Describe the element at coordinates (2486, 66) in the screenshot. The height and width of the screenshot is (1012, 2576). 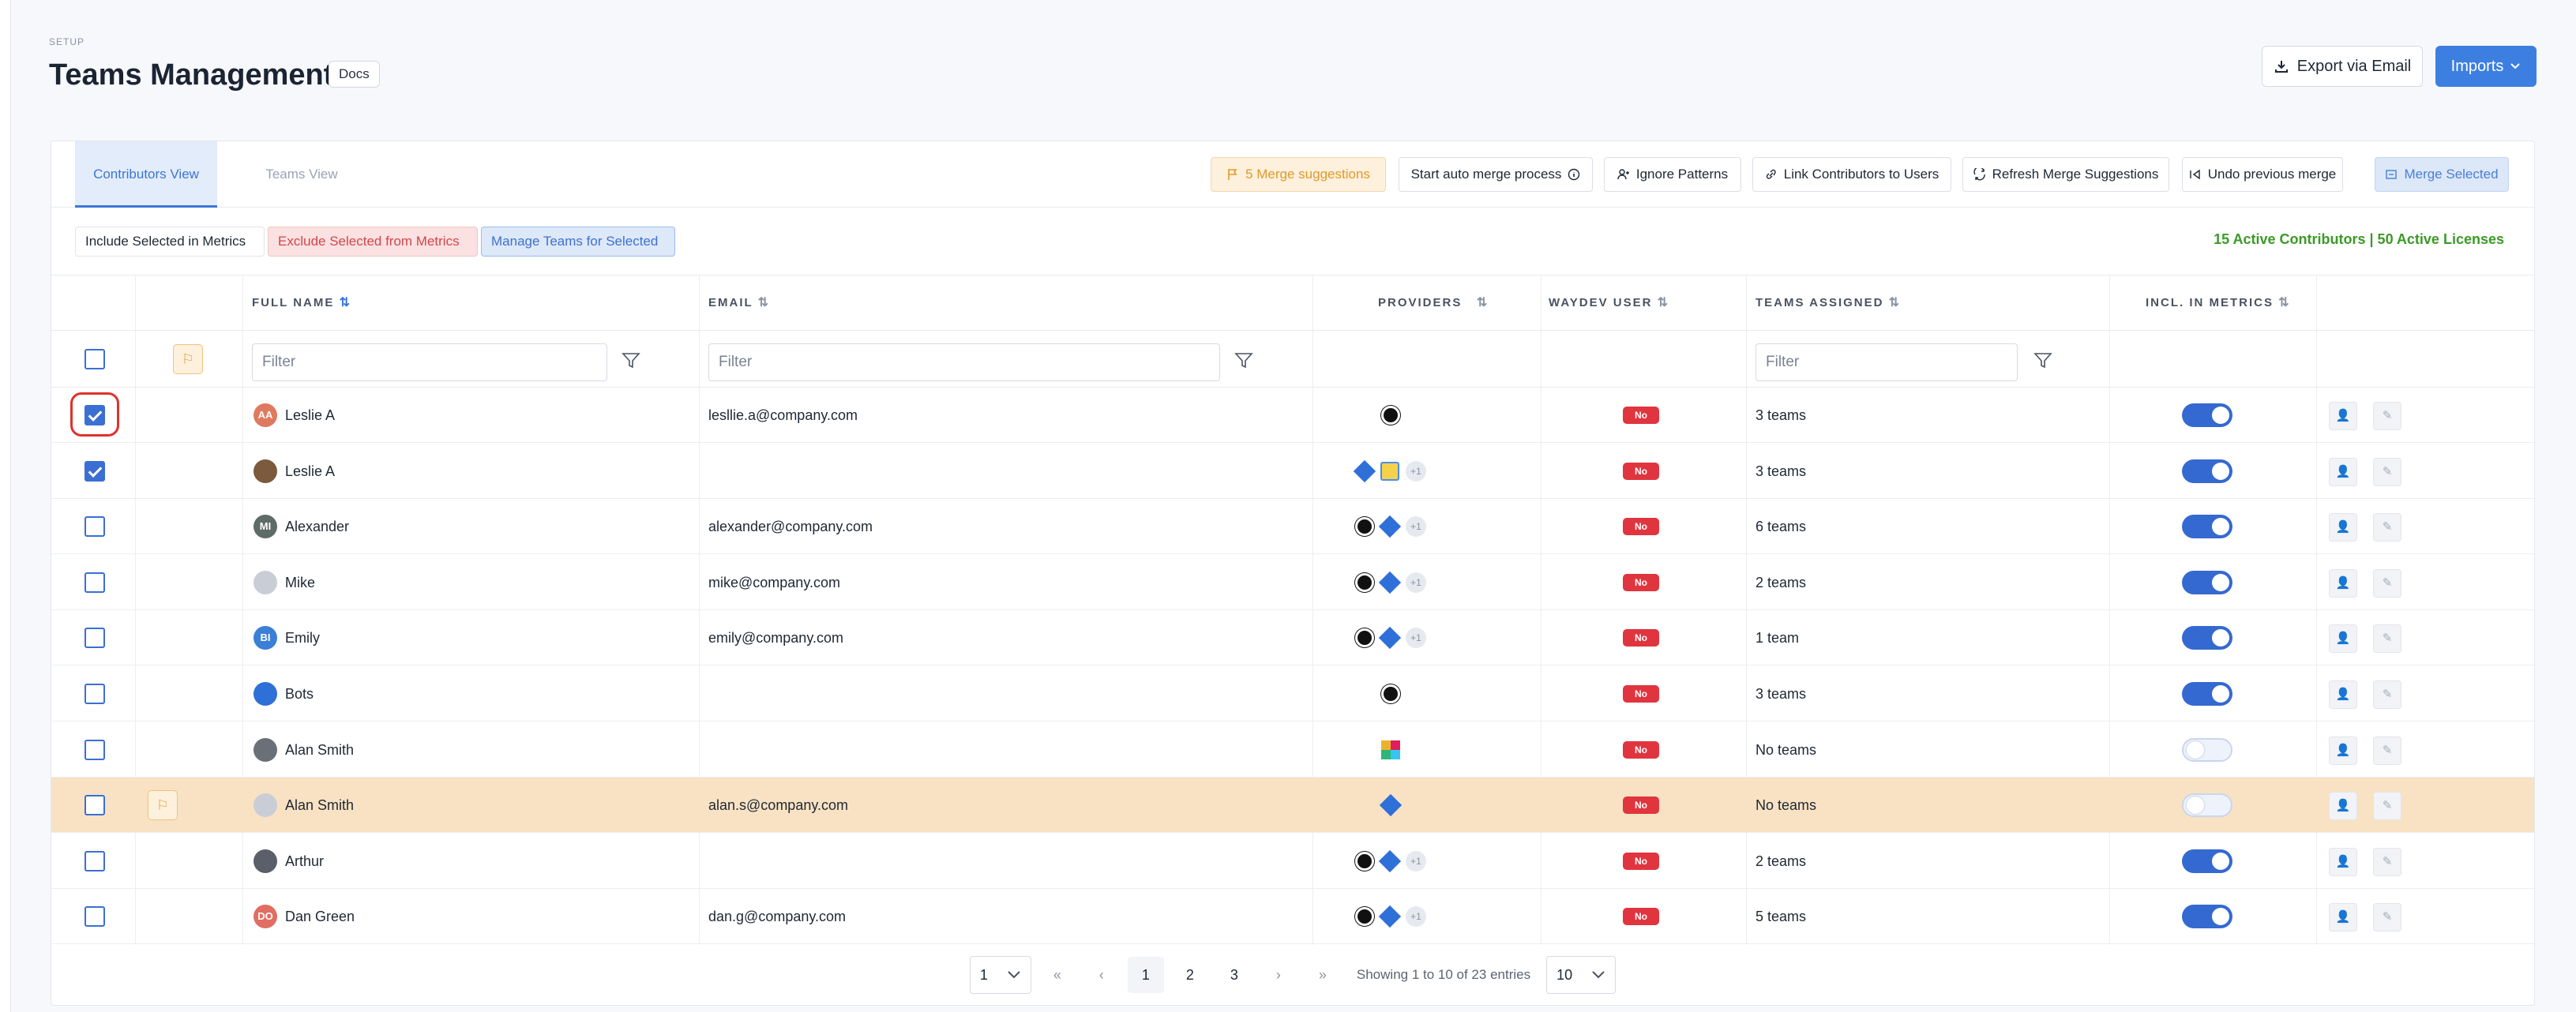
I see `imports-button: Imports` at that location.